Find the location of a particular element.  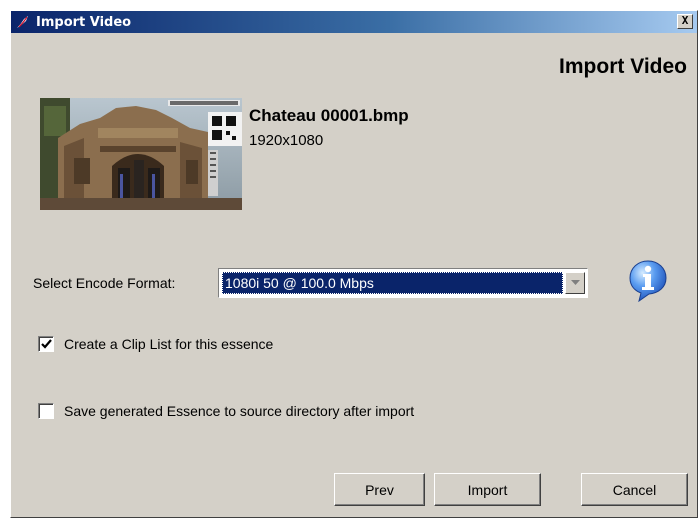

clip-list-checkbox is located at coordinates (46, 344).